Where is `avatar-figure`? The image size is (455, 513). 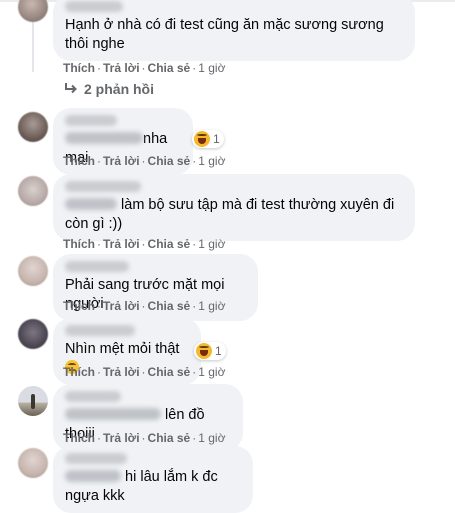 avatar-figure is located at coordinates (33, 401).